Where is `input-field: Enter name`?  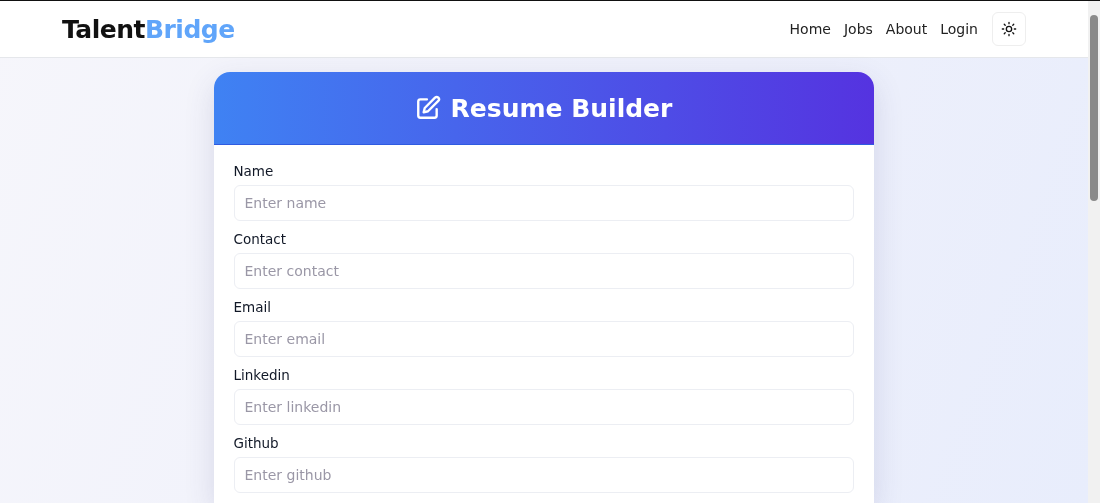 input-field: Enter name is located at coordinates (543, 203).